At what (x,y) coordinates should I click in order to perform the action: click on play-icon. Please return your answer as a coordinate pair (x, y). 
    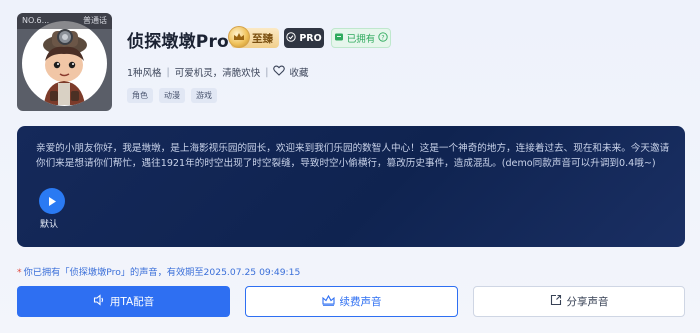
    Looking at the image, I should click on (52, 201).